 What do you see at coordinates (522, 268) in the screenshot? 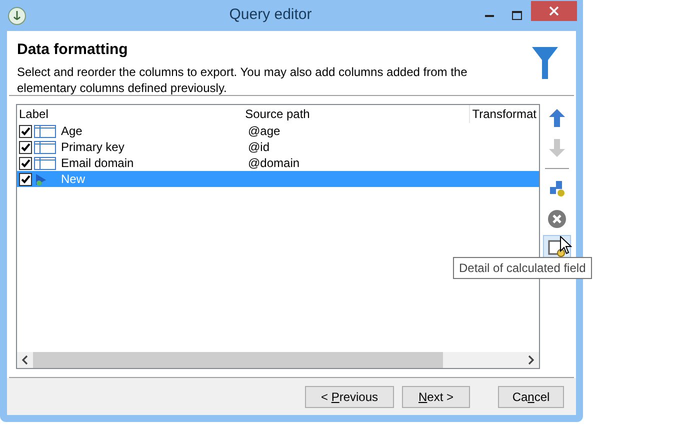
I see `tooltip: Detail of calculated field` at bounding box center [522, 268].